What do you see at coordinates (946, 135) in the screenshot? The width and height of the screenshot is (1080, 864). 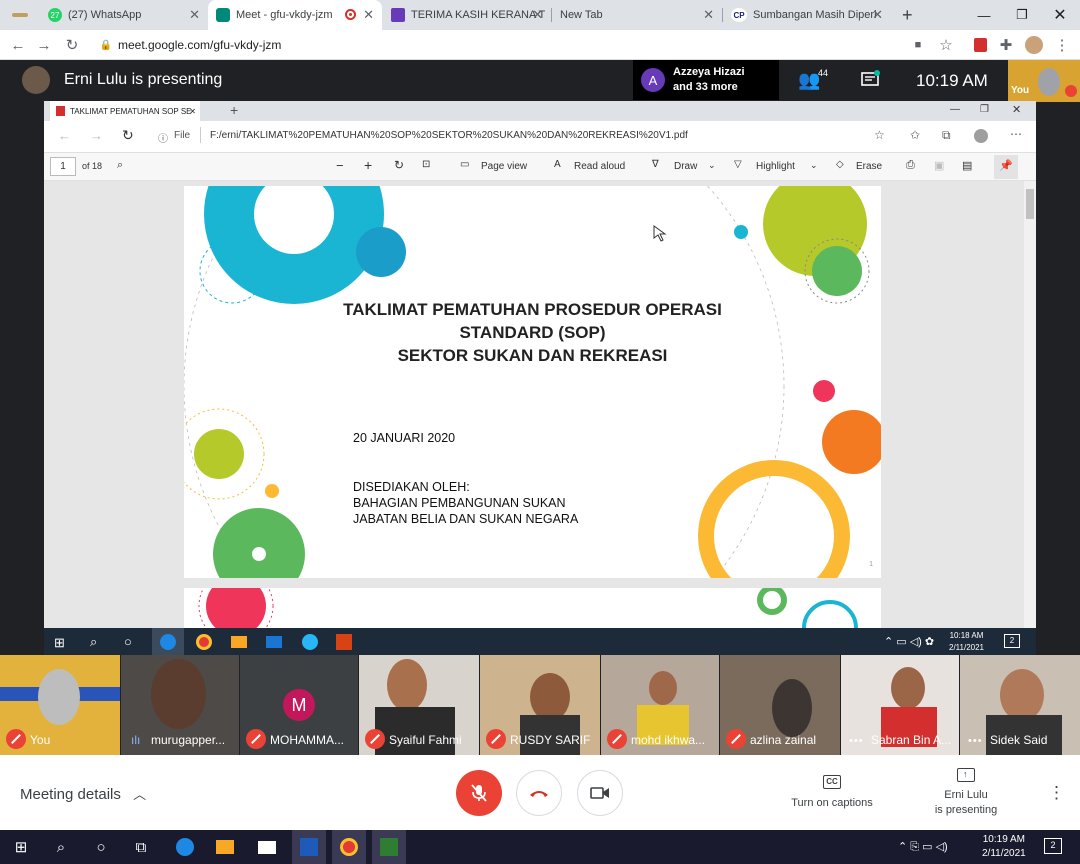 I see `collections-icon: ⧉` at bounding box center [946, 135].